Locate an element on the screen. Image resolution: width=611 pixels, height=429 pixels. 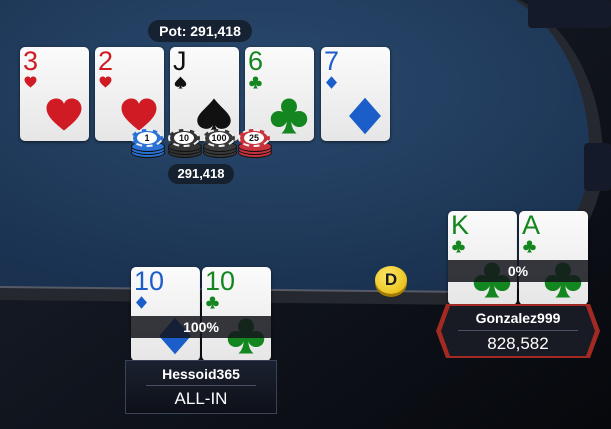
player-right-panel: Gonzalez999 828,582 is located at coordinates (518, 331).